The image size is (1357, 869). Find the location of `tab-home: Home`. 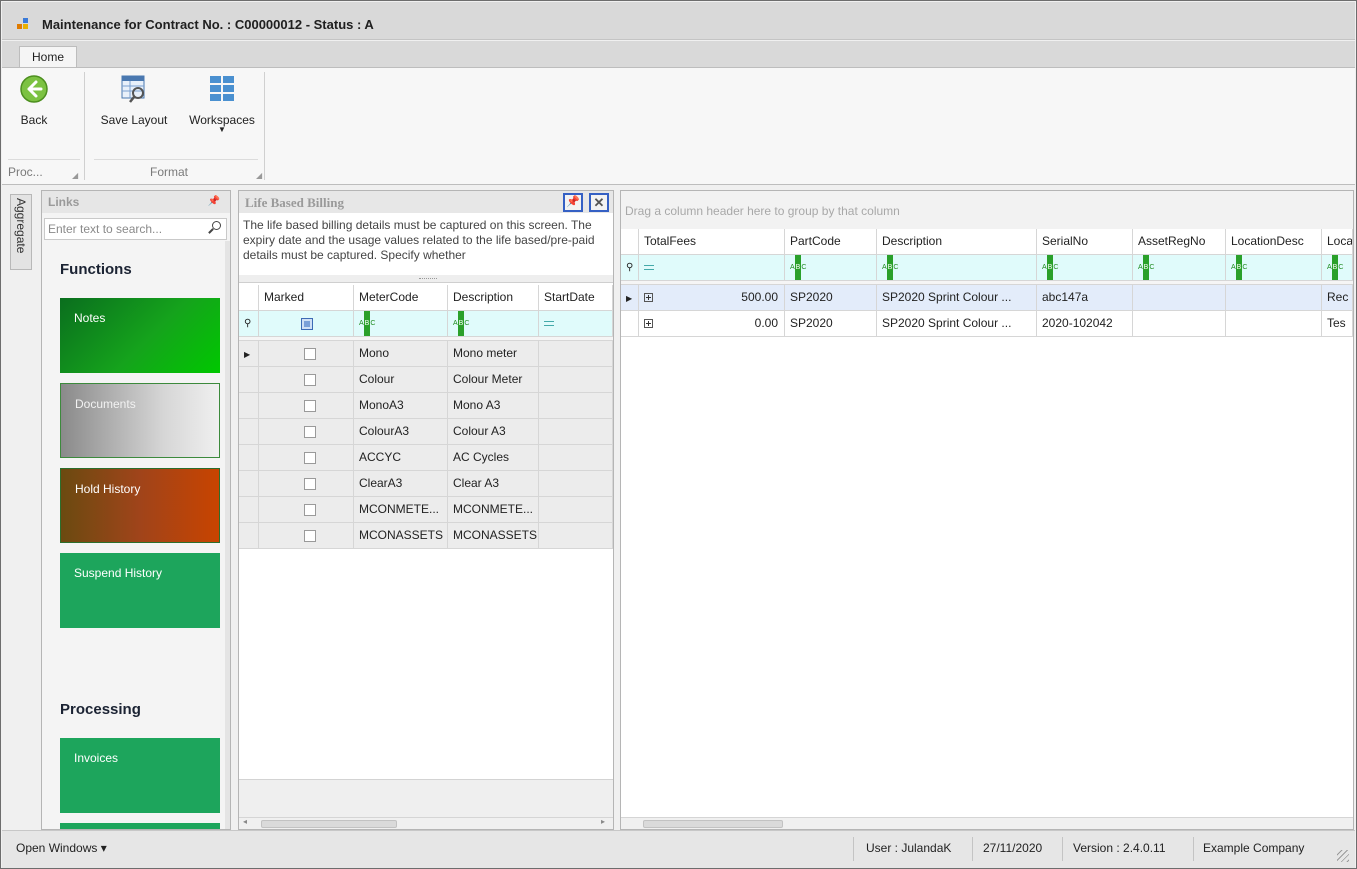

tab-home: Home is located at coordinates (48, 57).